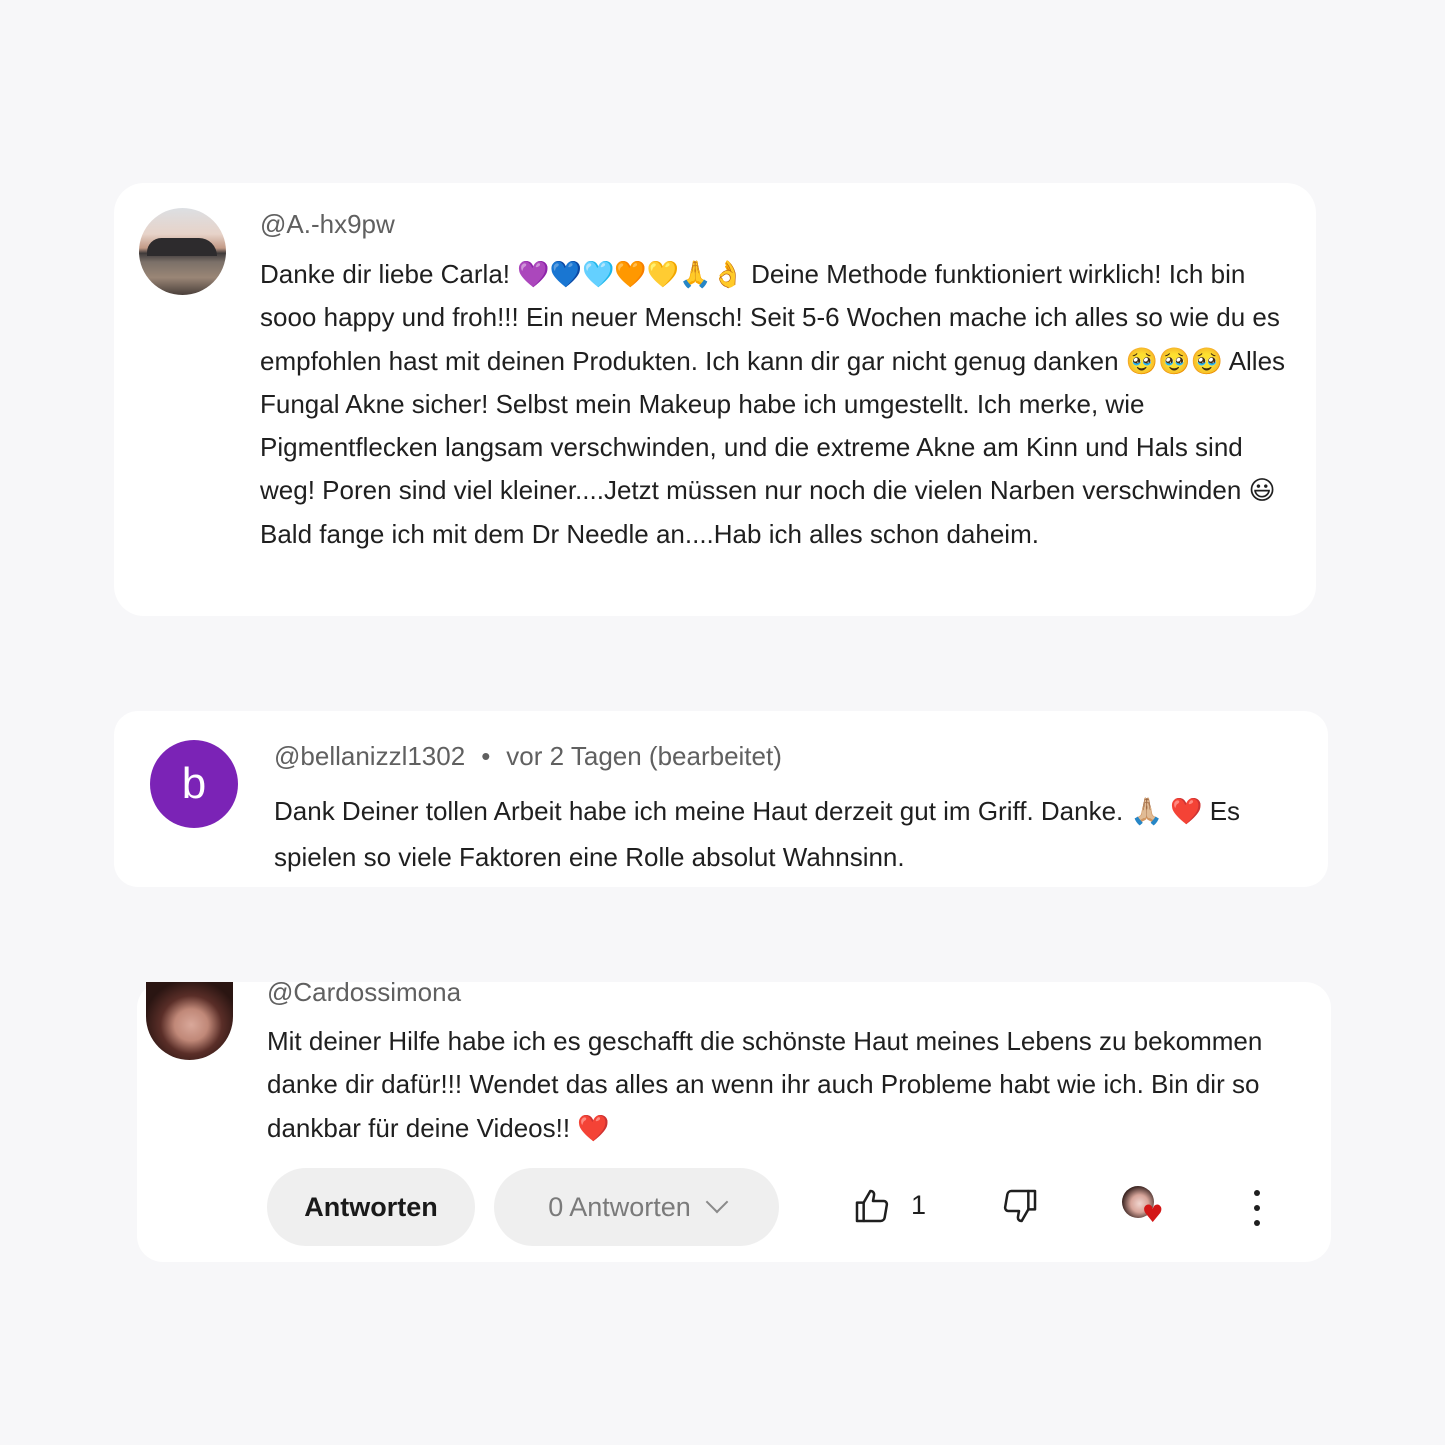 Image resolution: width=1445 pixels, height=1445 pixels. What do you see at coordinates (327, 224) in the screenshot?
I see `comment-username: @A.-hx9pw` at bounding box center [327, 224].